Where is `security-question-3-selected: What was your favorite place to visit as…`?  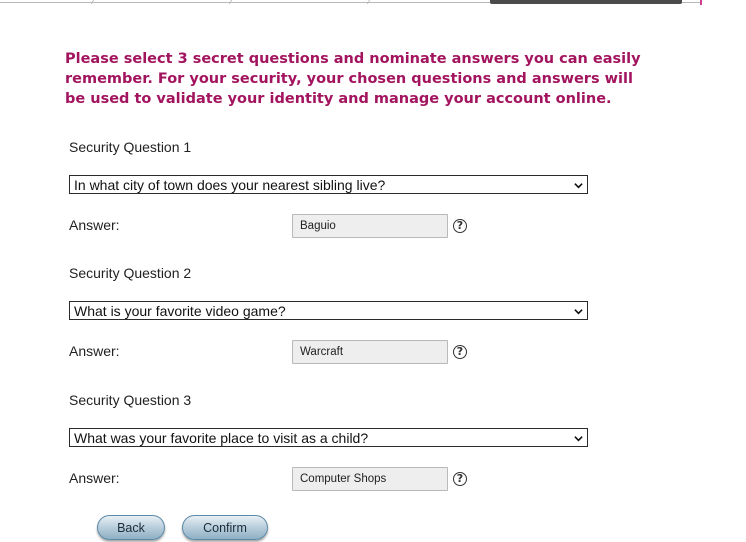 security-question-3-selected: What was your favorite place to visit as… is located at coordinates (221, 438).